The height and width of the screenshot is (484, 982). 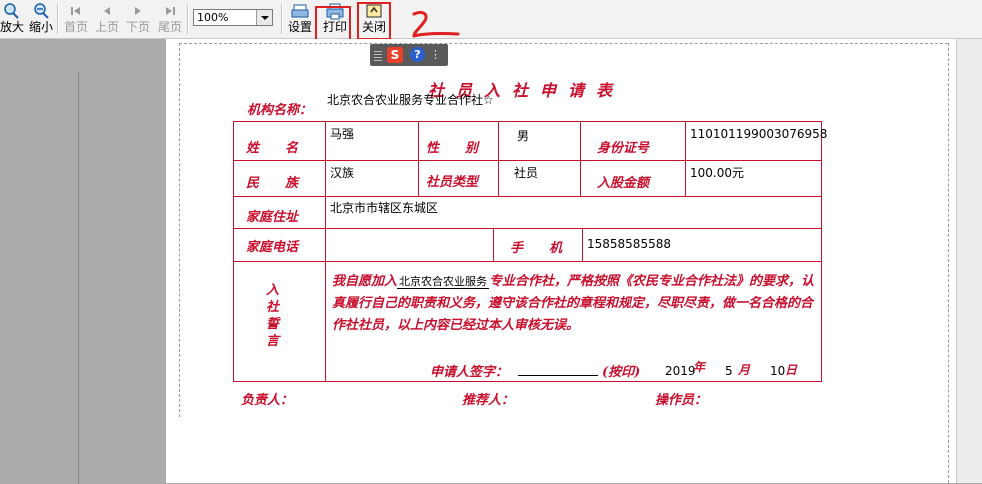 I want to click on fingerprint-label: (按印), so click(x=621, y=372).